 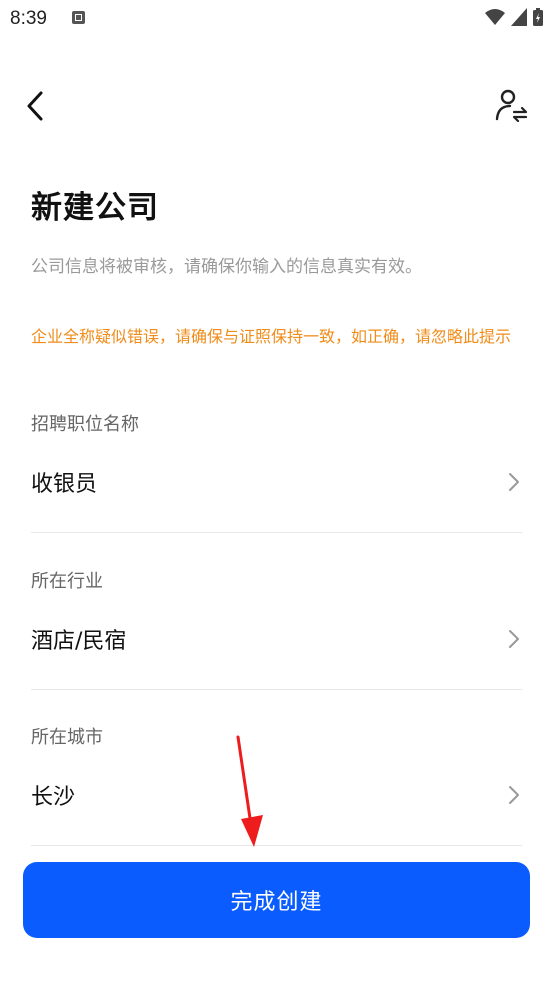 I want to click on back-button, so click(x=36, y=106).